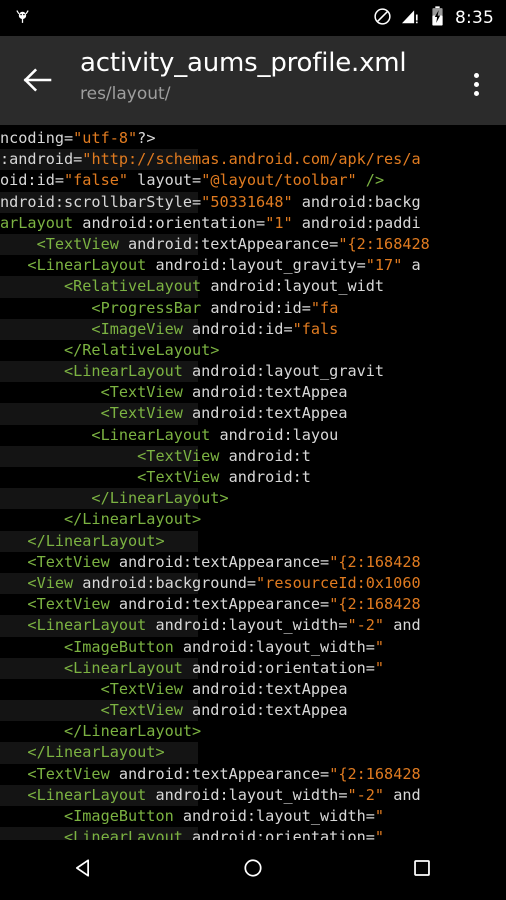  I want to click on code-line-text: <RelativeLayout android:layout_widt, so click(253, 286).